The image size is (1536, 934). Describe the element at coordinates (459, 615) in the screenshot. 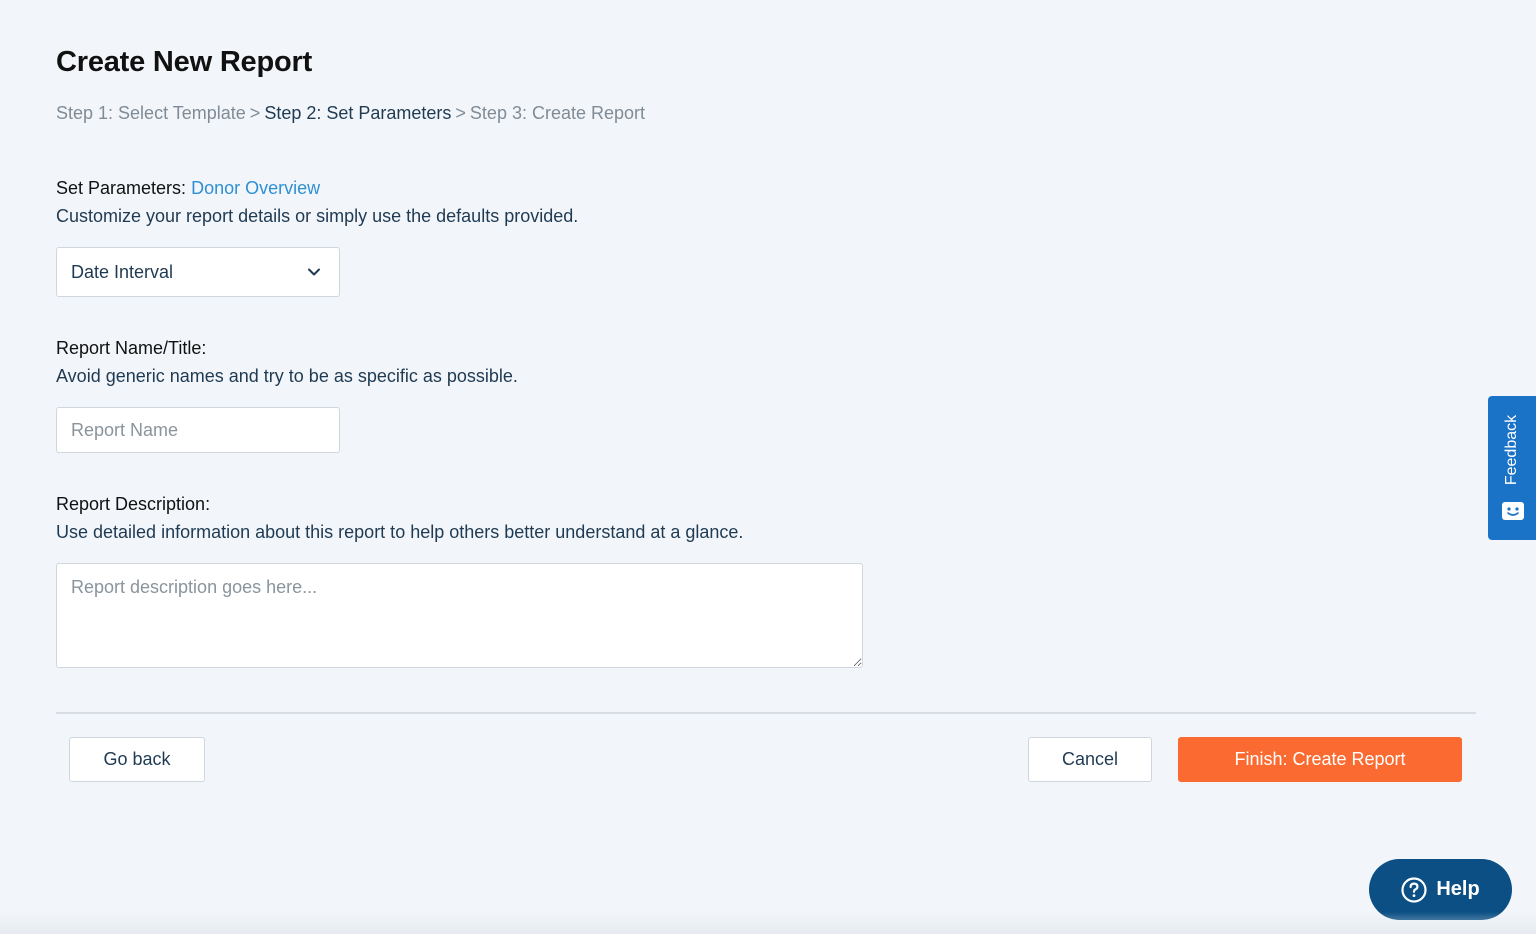

I see `report-description-textarea` at that location.